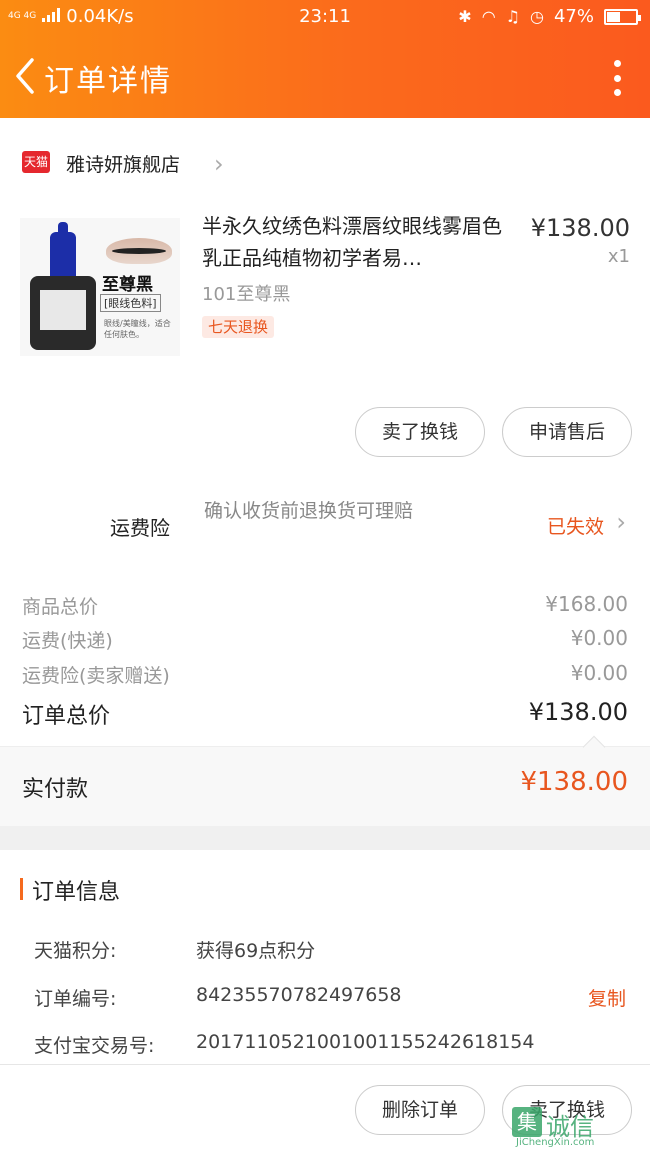 This screenshot has width=650, height=1155. What do you see at coordinates (549, 16) in the screenshot?
I see `status-right: ✱ ◠ ♫ ◷ 47%` at bounding box center [549, 16].